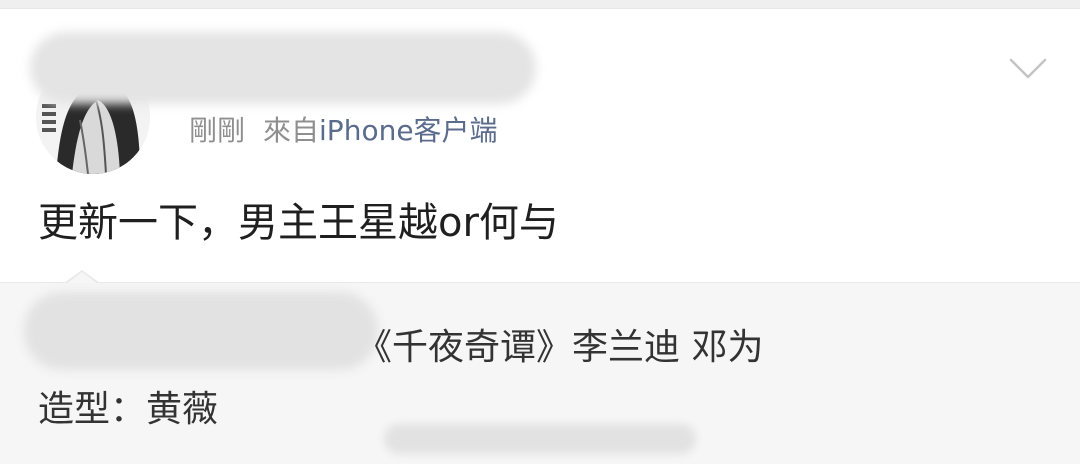 The height and width of the screenshot is (464, 1080). I want to click on repost-notch-fill, so click(82, 278).